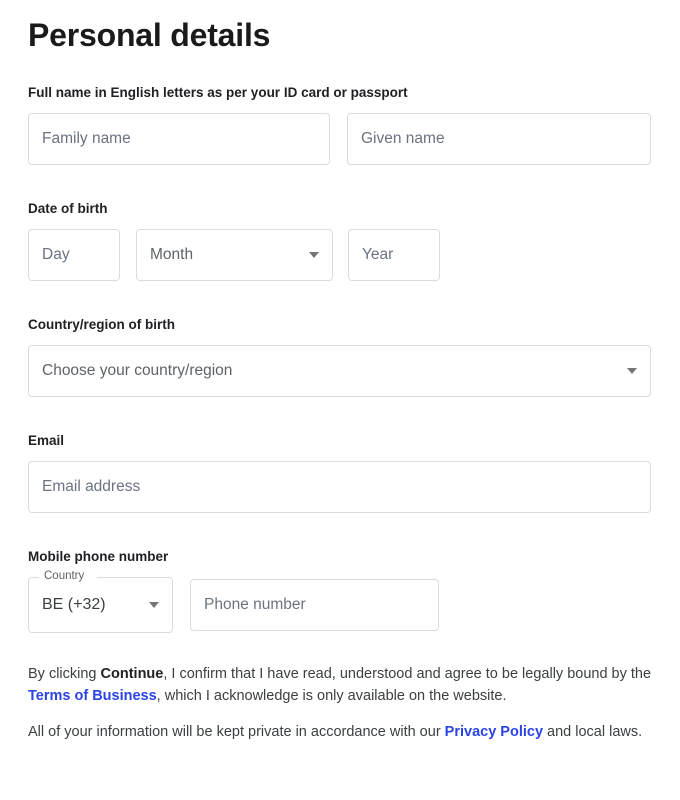 The image size is (680, 800). I want to click on birth-day-wrap, so click(74, 255).